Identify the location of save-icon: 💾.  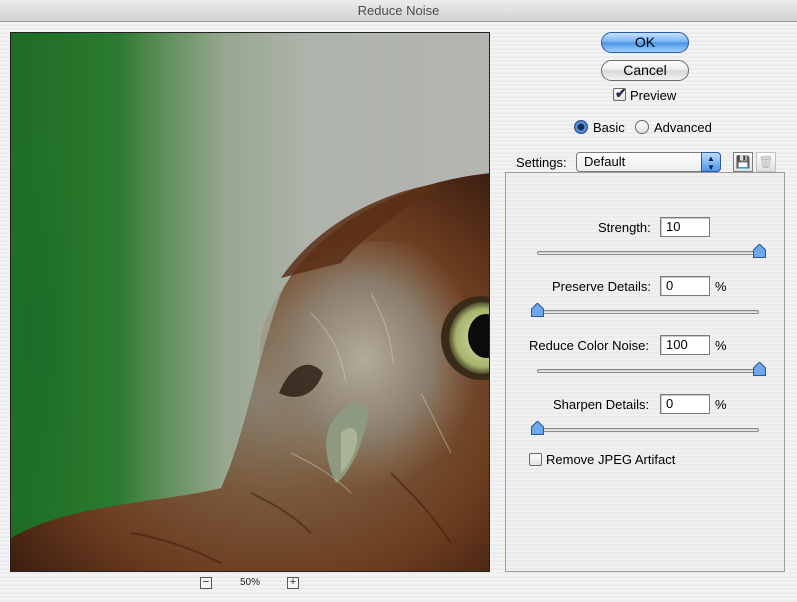
(743, 162).